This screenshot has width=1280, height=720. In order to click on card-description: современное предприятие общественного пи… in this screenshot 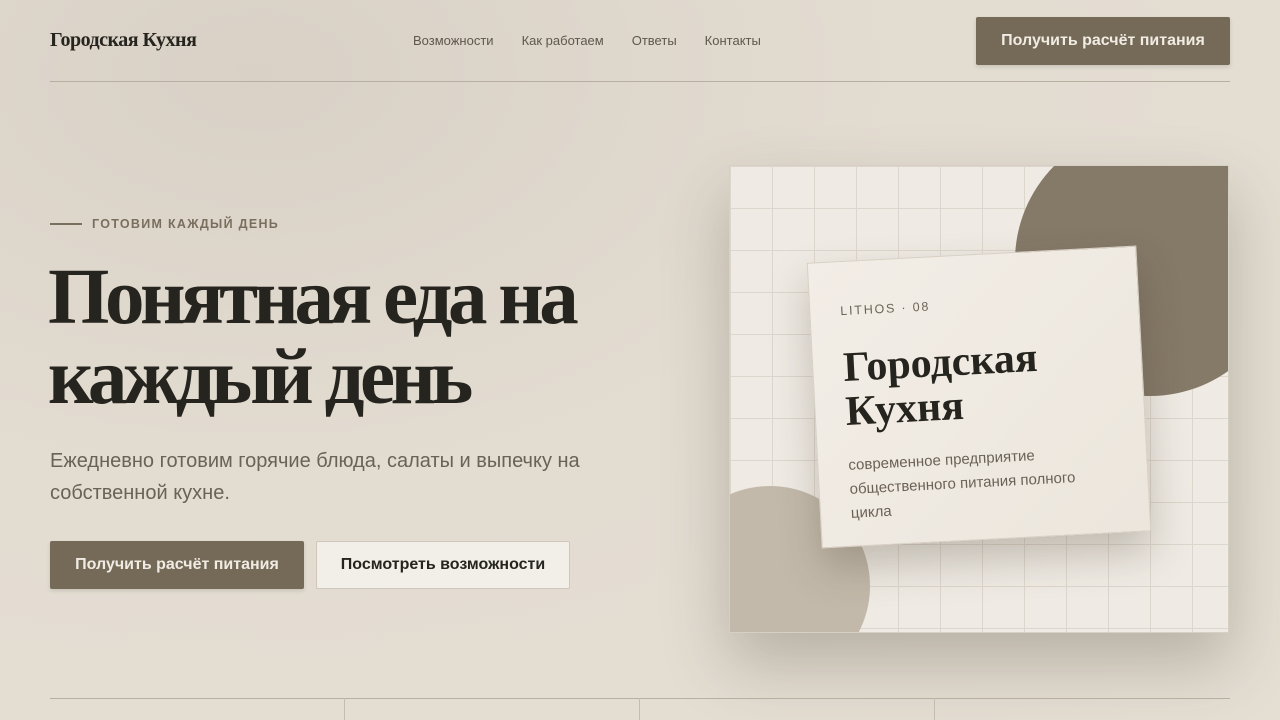, I will do `click(961, 484)`.